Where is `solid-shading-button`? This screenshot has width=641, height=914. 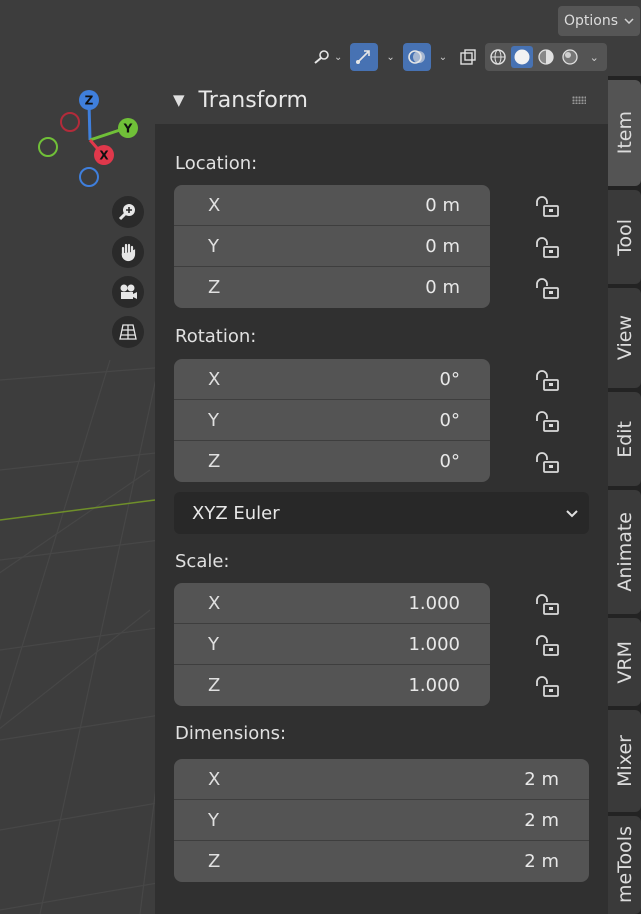 solid-shading-button is located at coordinates (522, 57).